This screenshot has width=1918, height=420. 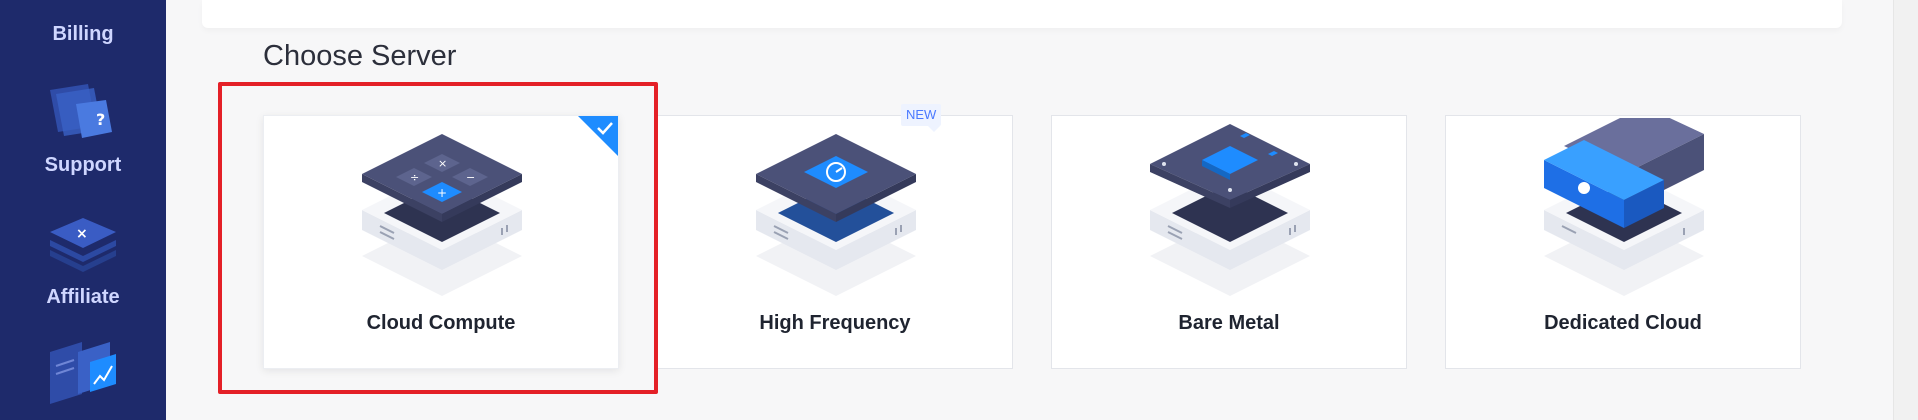 What do you see at coordinates (1022, 14) in the screenshot?
I see `top-panel` at bounding box center [1022, 14].